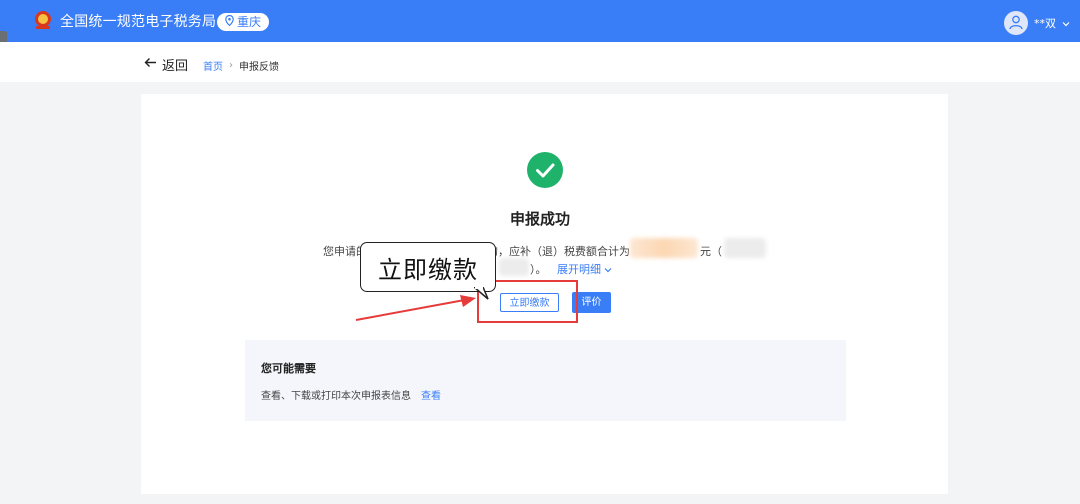 The image size is (1080, 504). Describe the element at coordinates (336, 396) in the screenshot. I see `suggestion-text: 查看、下载或打印本次申报表信息` at that location.